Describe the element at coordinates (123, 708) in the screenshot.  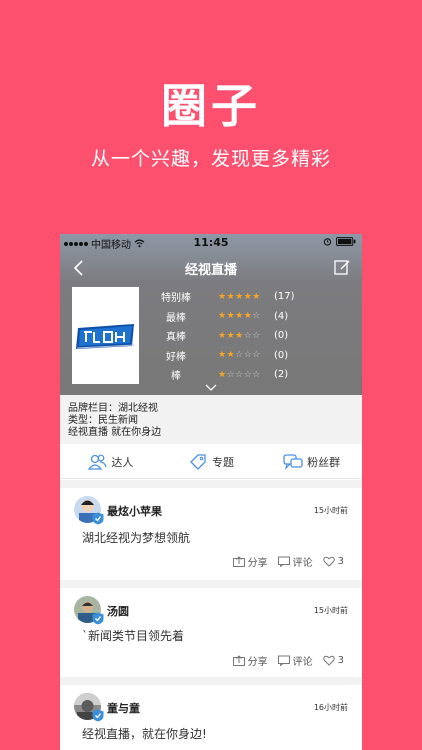
I see `post-username: 童与童` at that location.